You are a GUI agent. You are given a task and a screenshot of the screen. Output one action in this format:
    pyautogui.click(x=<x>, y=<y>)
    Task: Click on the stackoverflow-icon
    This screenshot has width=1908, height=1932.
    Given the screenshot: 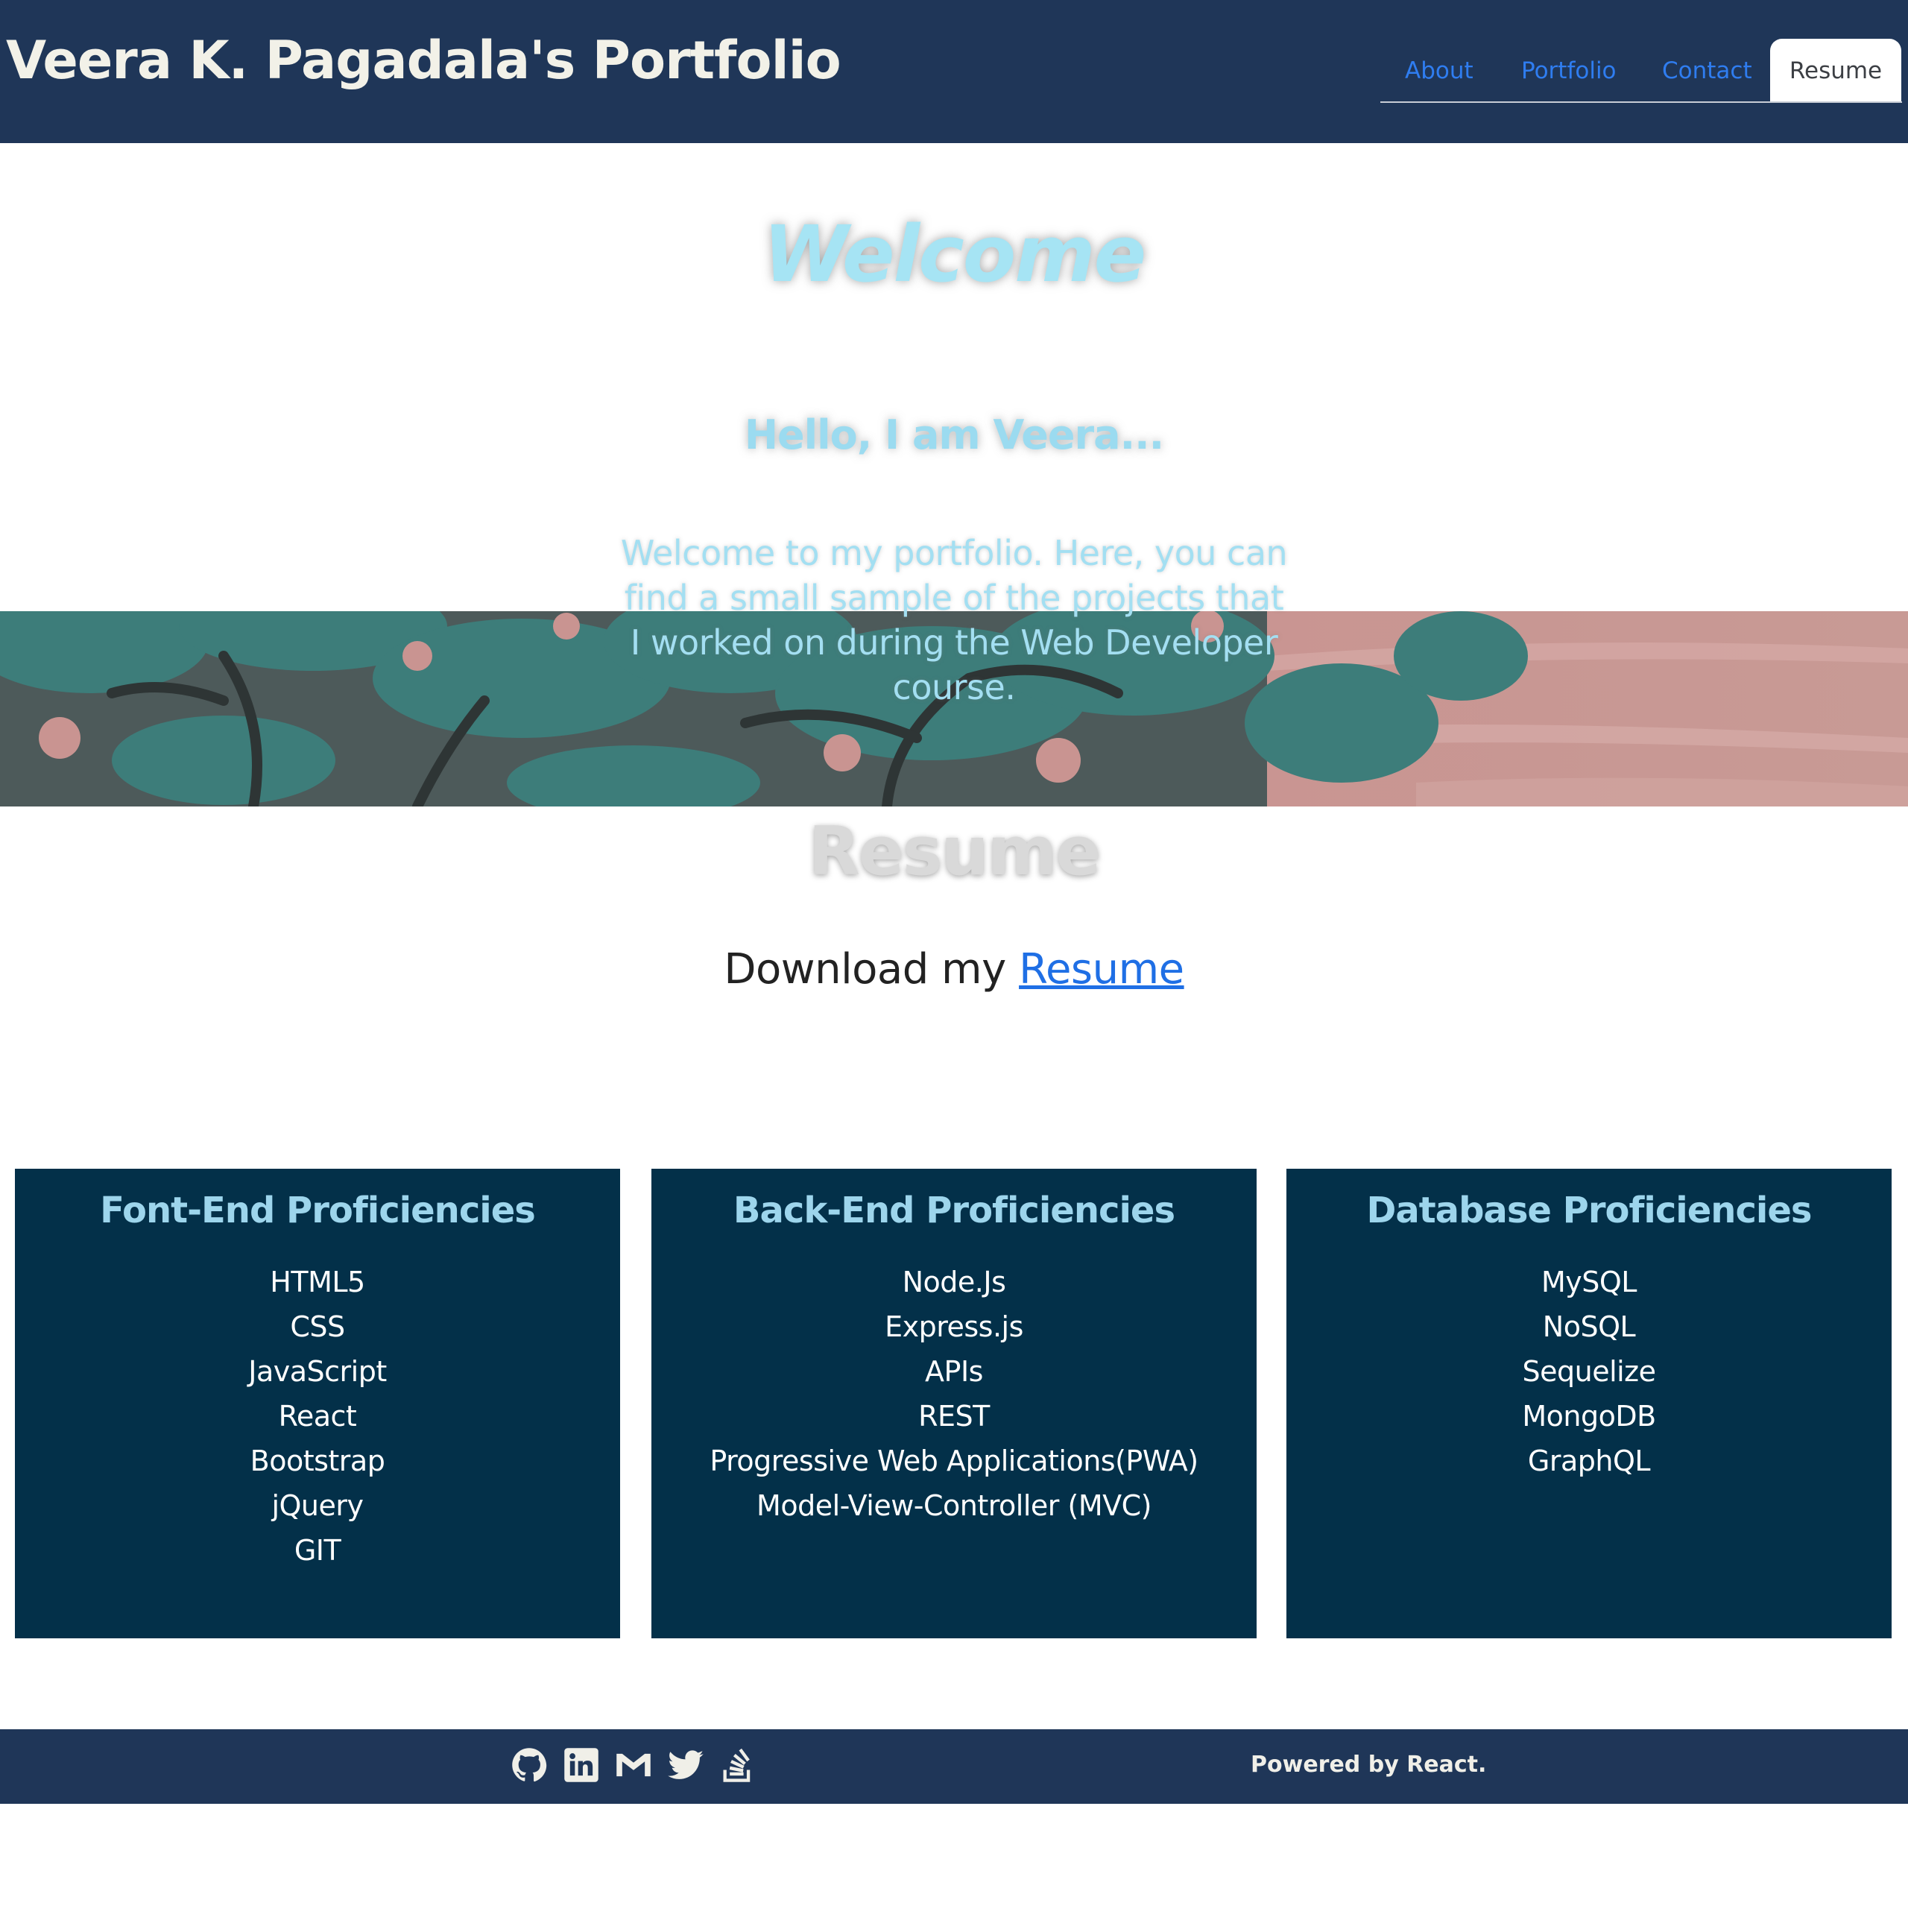 What is the action you would take?
    pyautogui.click(x=738, y=1765)
    